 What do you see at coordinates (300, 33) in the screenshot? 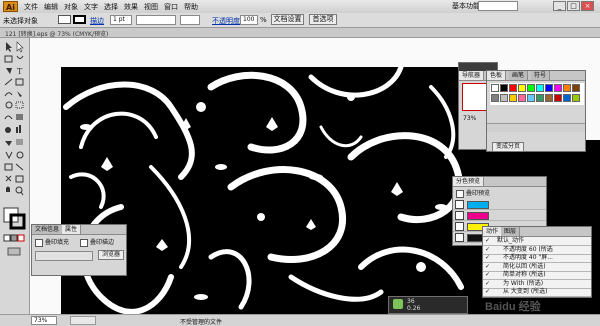
I see `document-tab: 121 [转换].eps @ 73% (CMYK/预览)` at bounding box center [300, 33].